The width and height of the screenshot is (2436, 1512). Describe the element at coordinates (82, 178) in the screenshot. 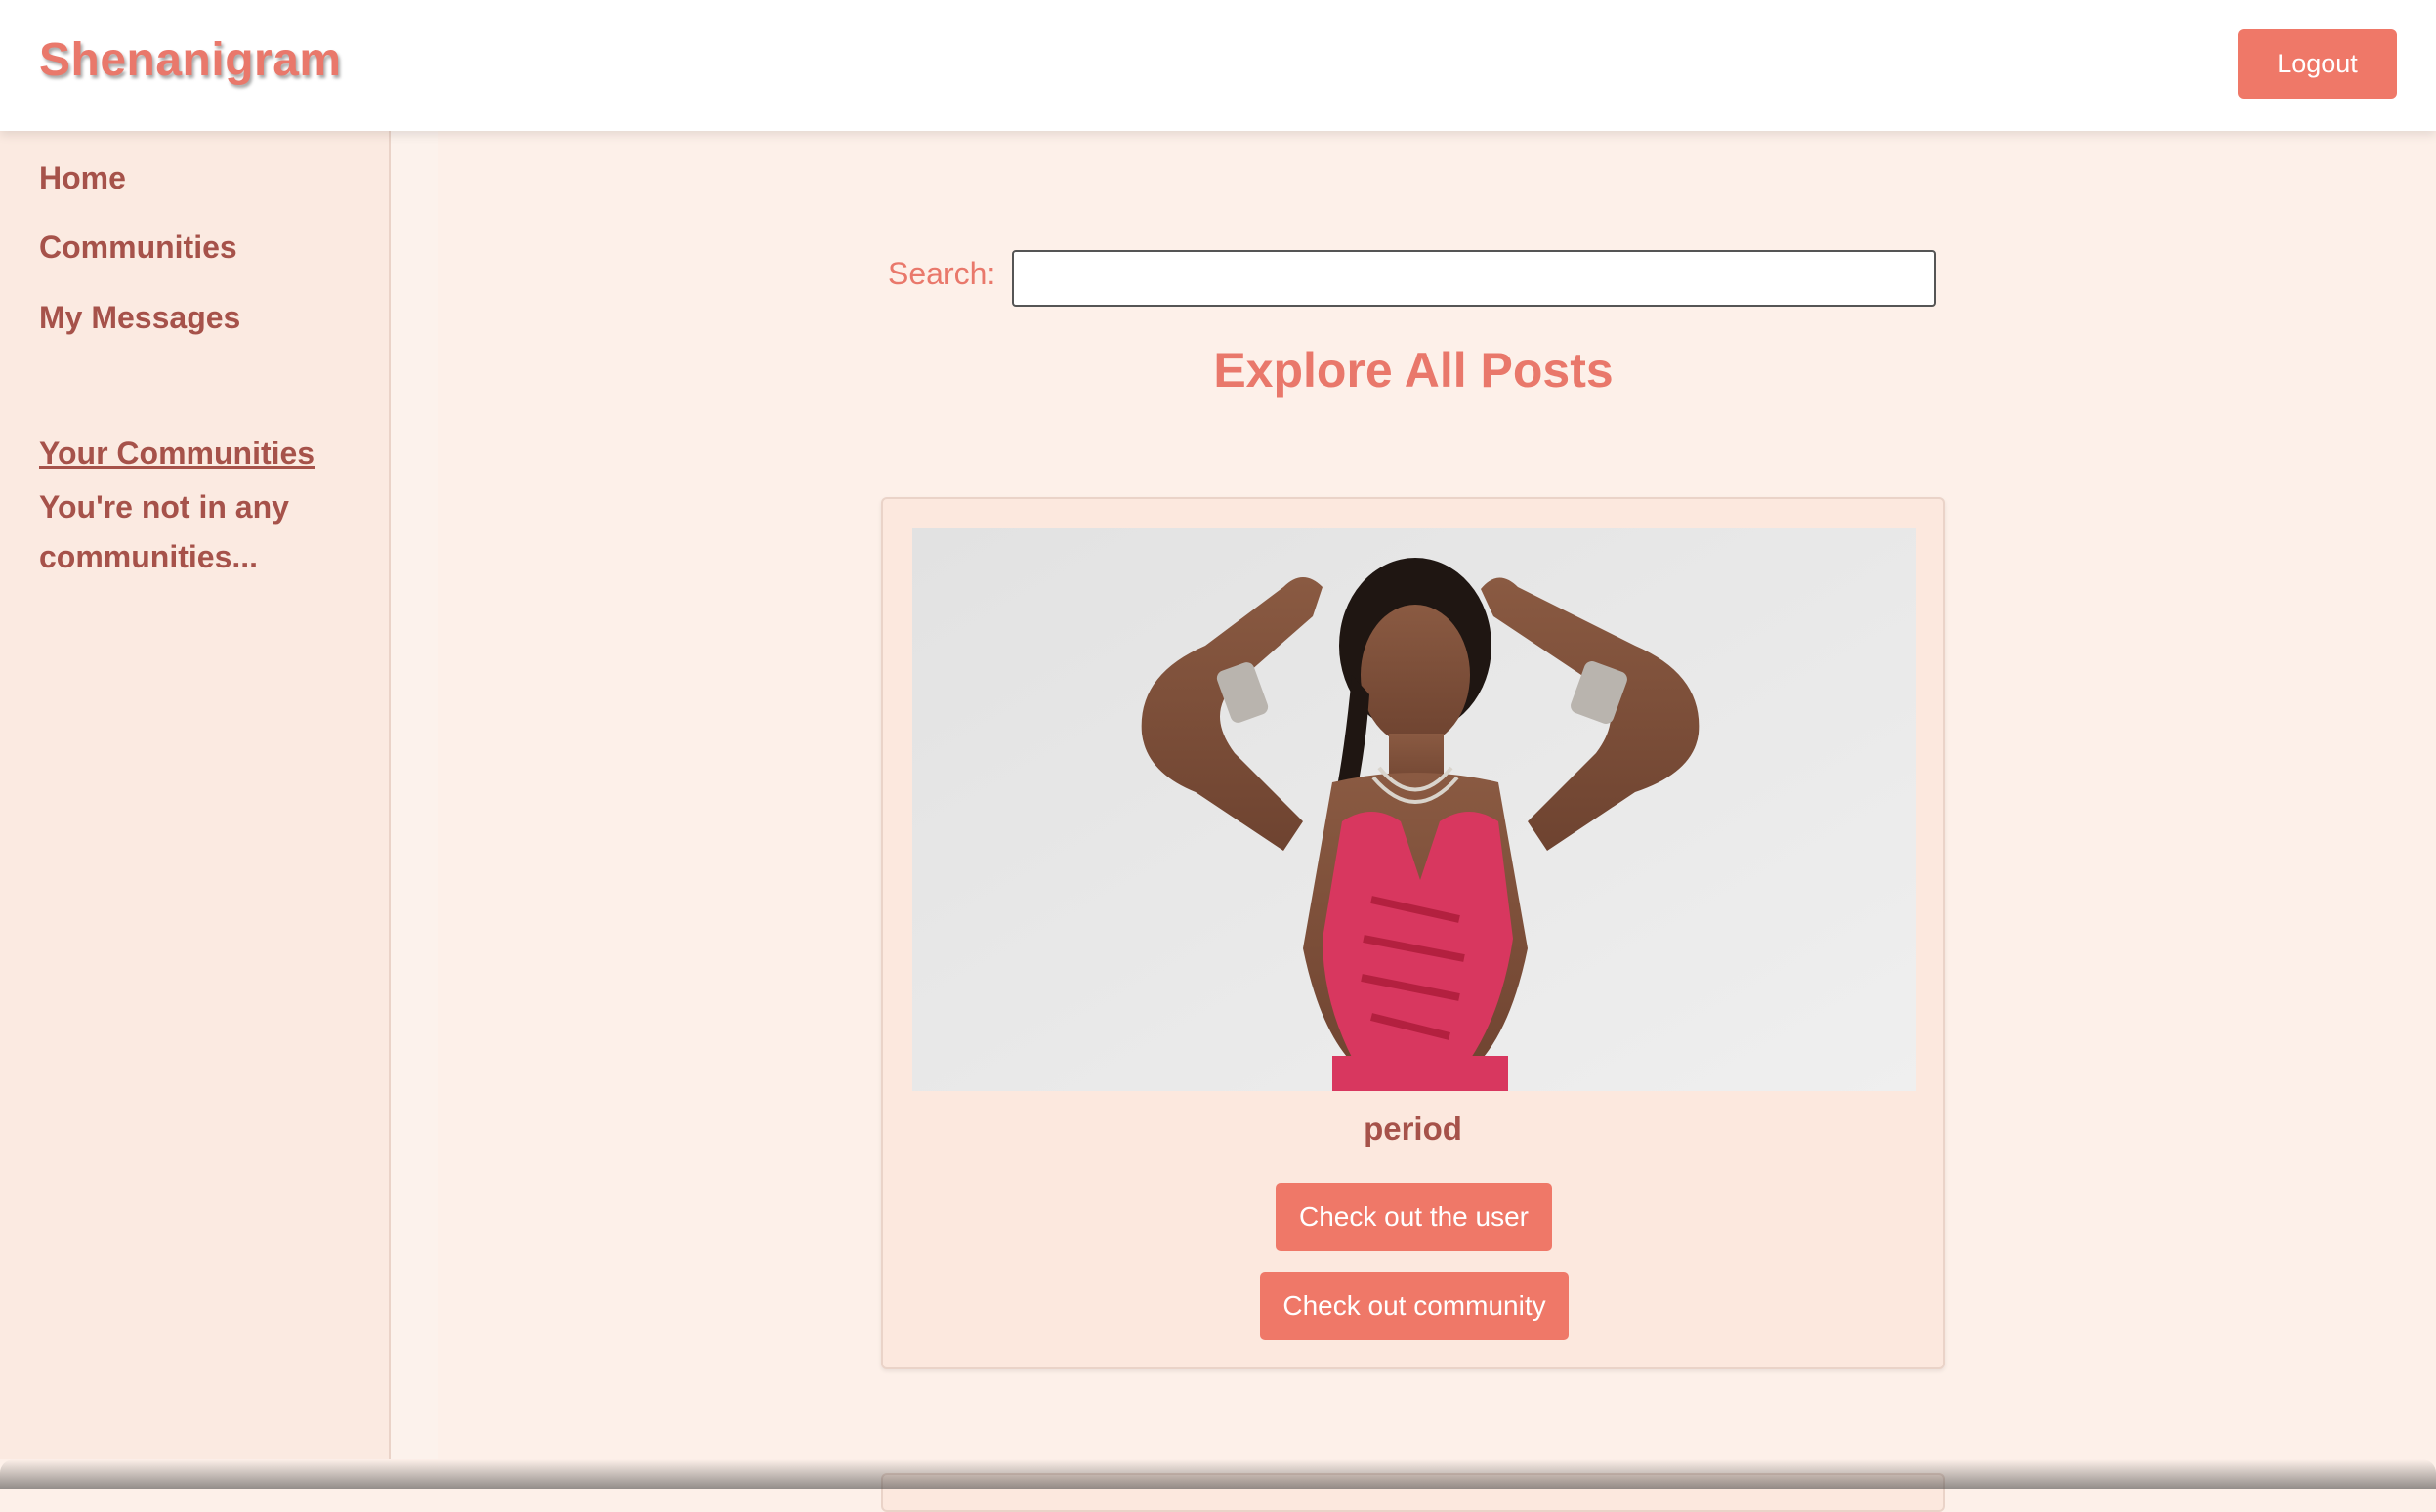

I see `sidebar-item-home: Home` at that location.